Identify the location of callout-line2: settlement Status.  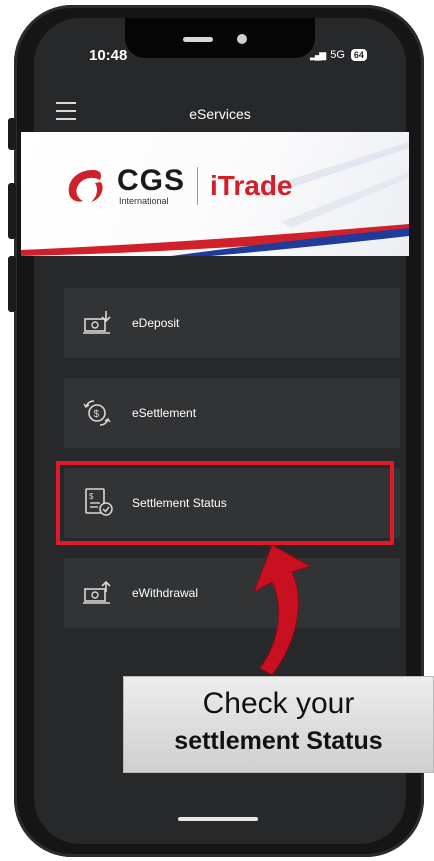
(278, 741).